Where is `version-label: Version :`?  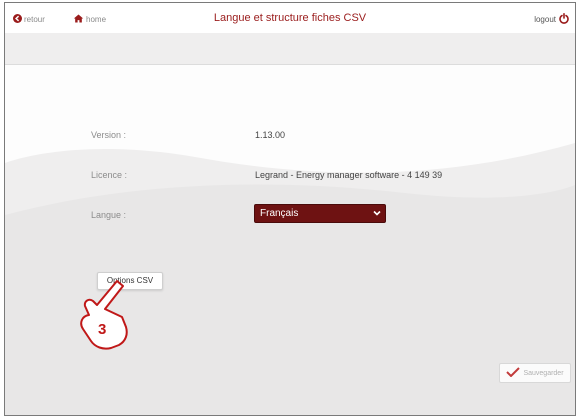
version-label: Version : is located at coordinates (109, 135).